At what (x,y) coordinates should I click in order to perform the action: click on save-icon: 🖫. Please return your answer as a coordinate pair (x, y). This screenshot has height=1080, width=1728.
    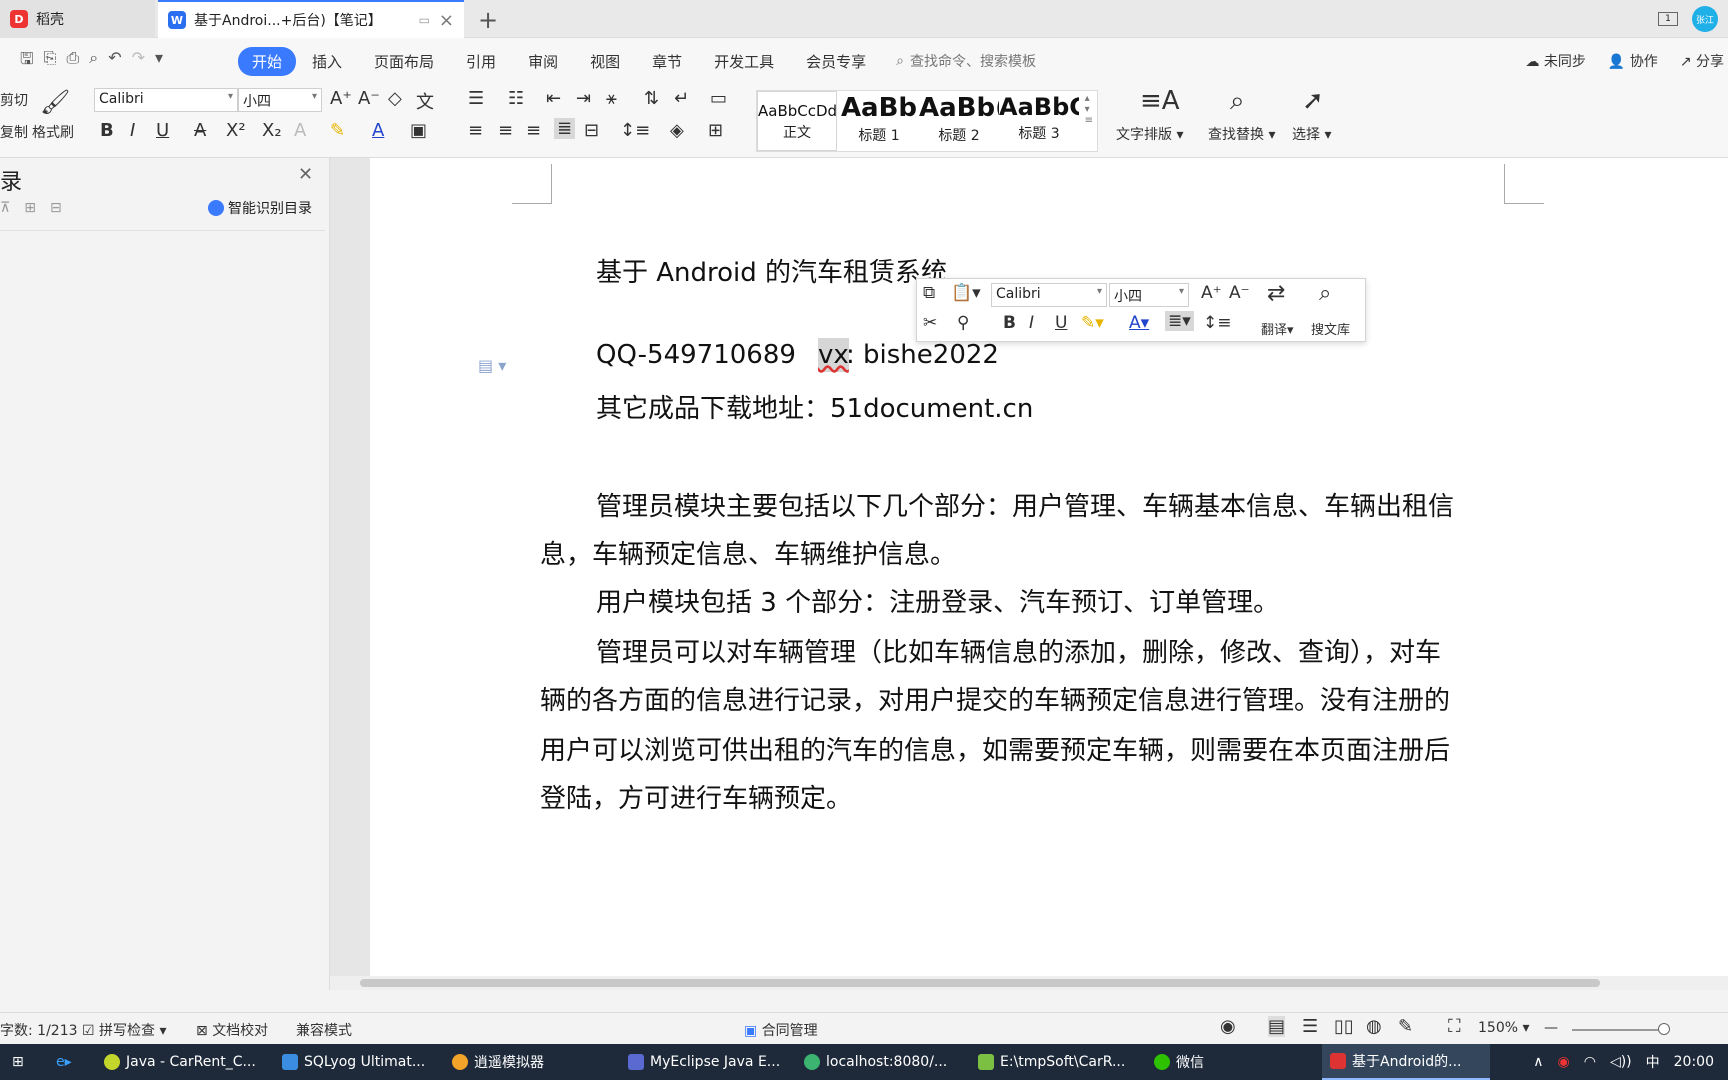
    Looking at the image, I should click on (27, 61).